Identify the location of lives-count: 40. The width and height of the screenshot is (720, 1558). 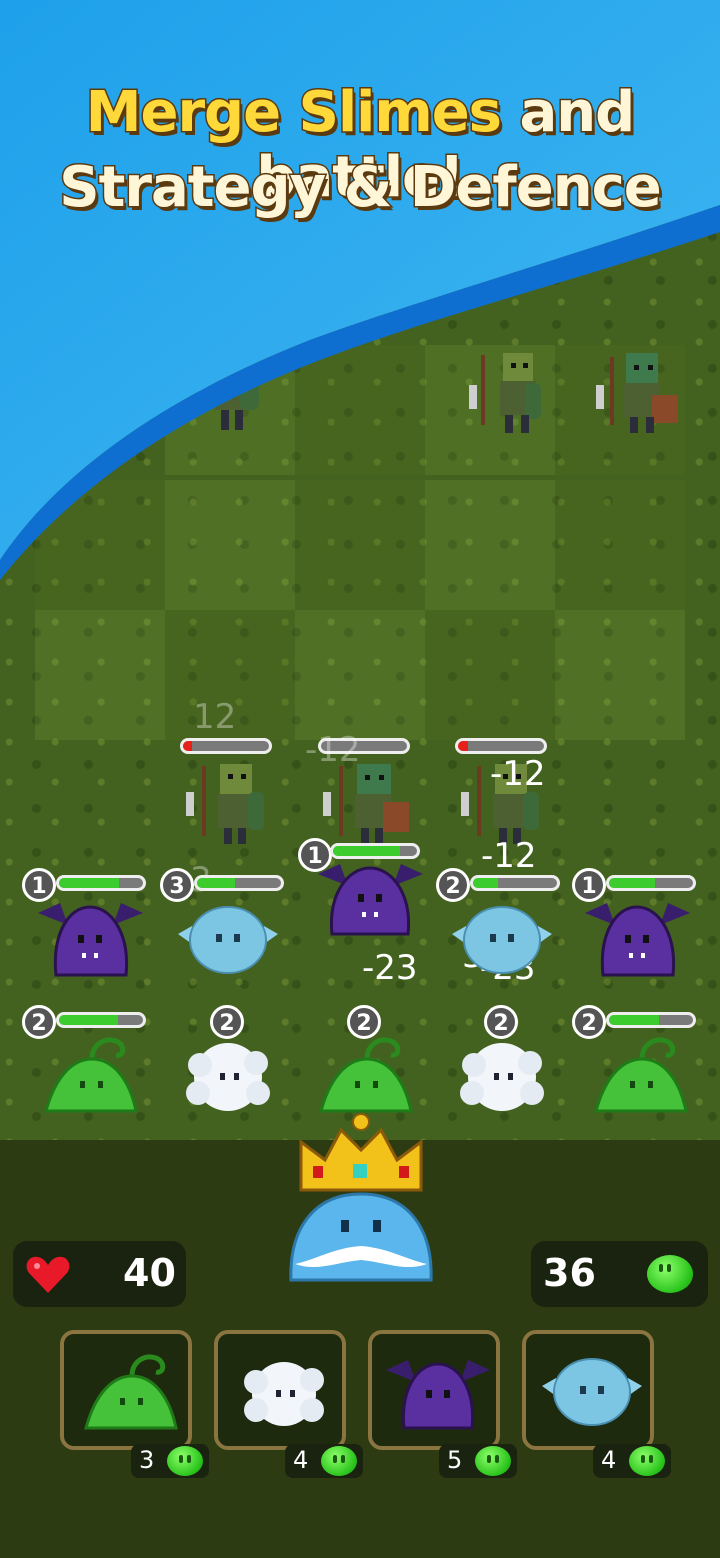
(149, 1273).